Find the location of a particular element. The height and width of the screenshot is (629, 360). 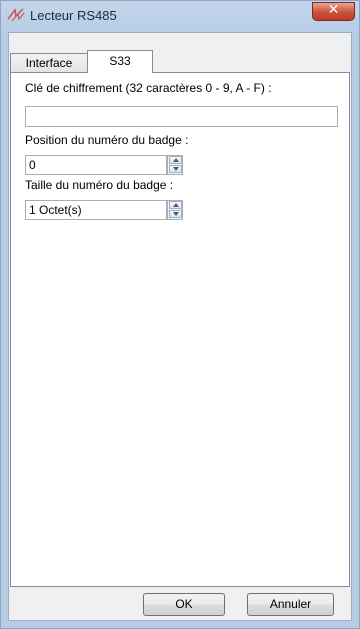

rs485-reader-icon is located at coordinates (16, 15).